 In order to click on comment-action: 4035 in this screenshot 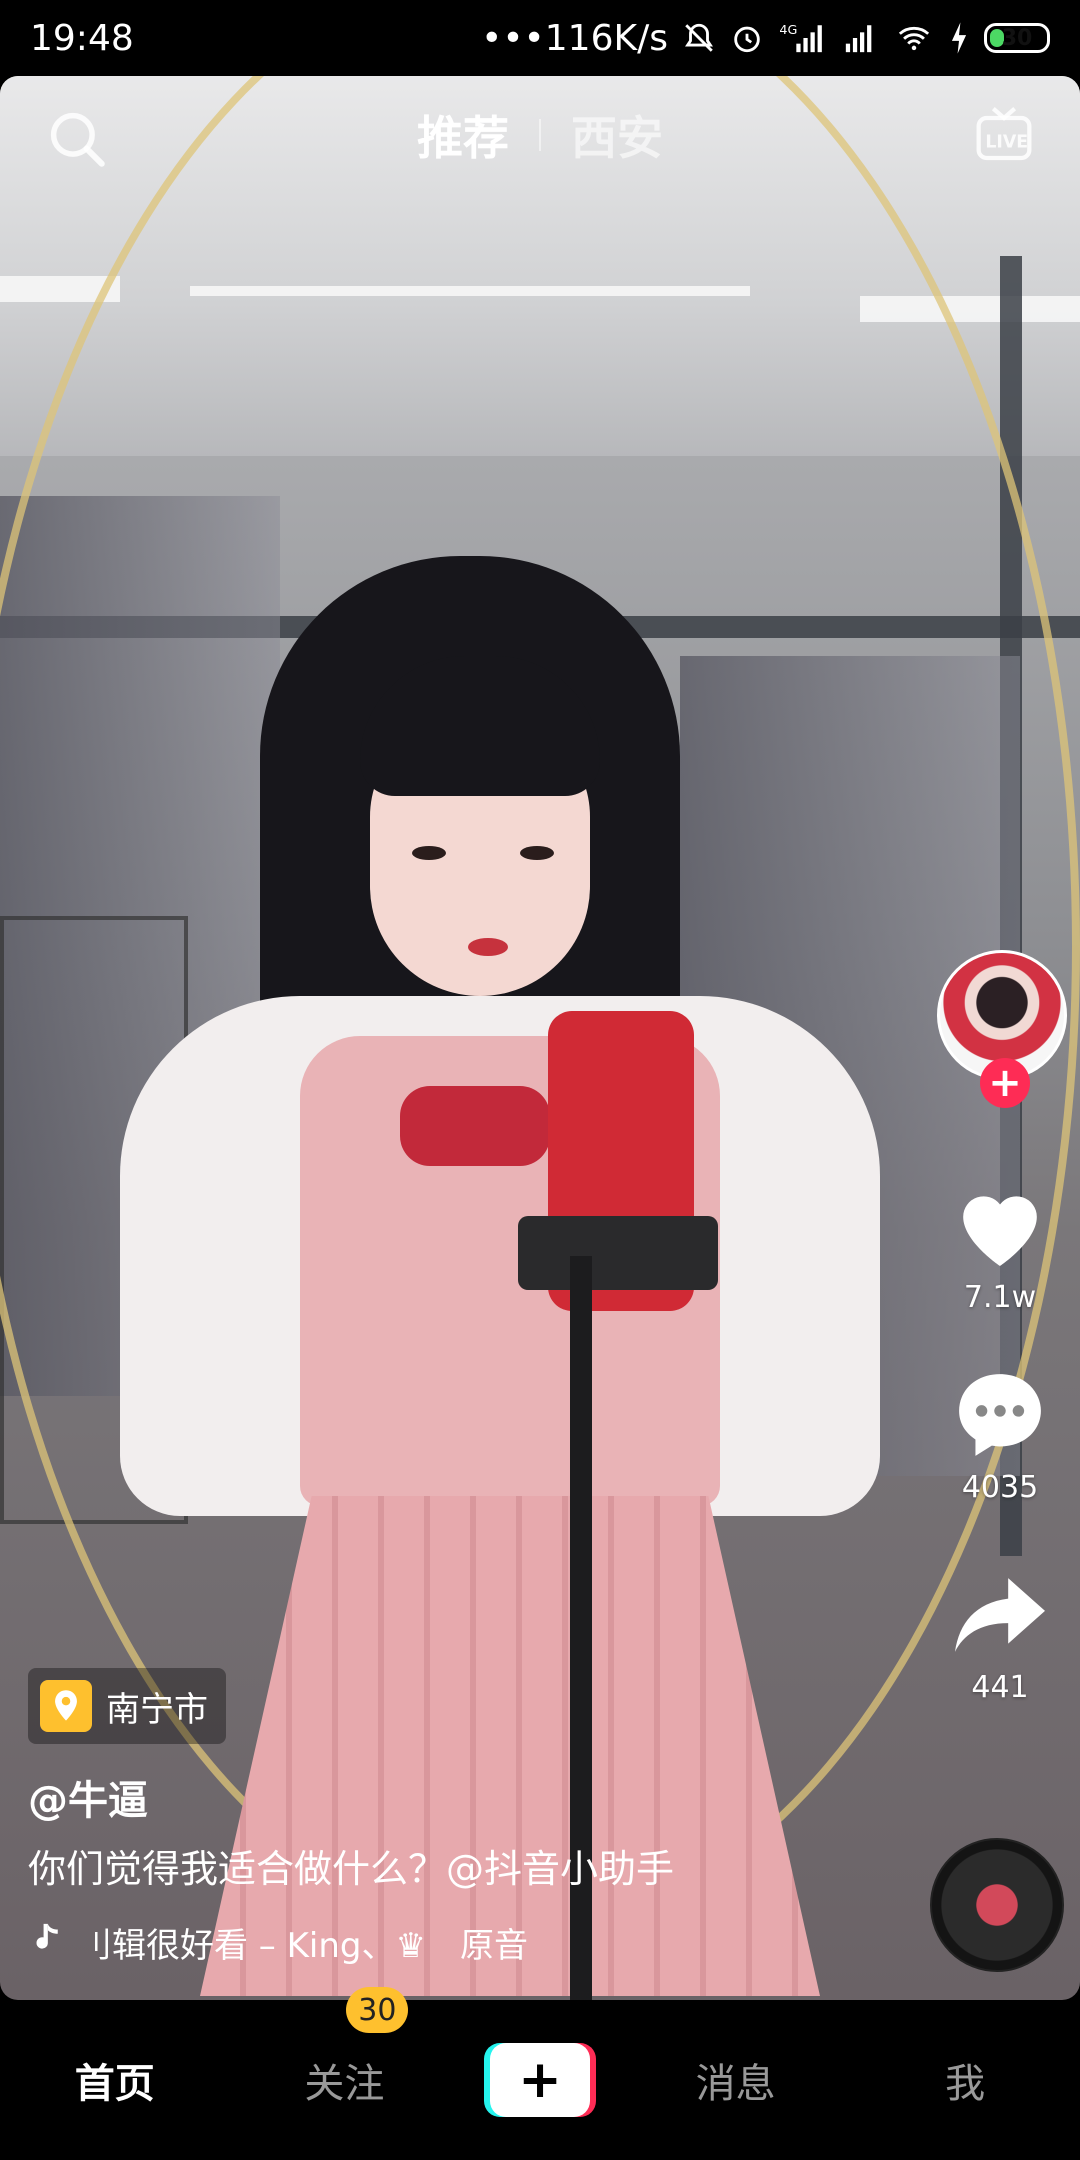, I will do `click(1000, 1437)`.